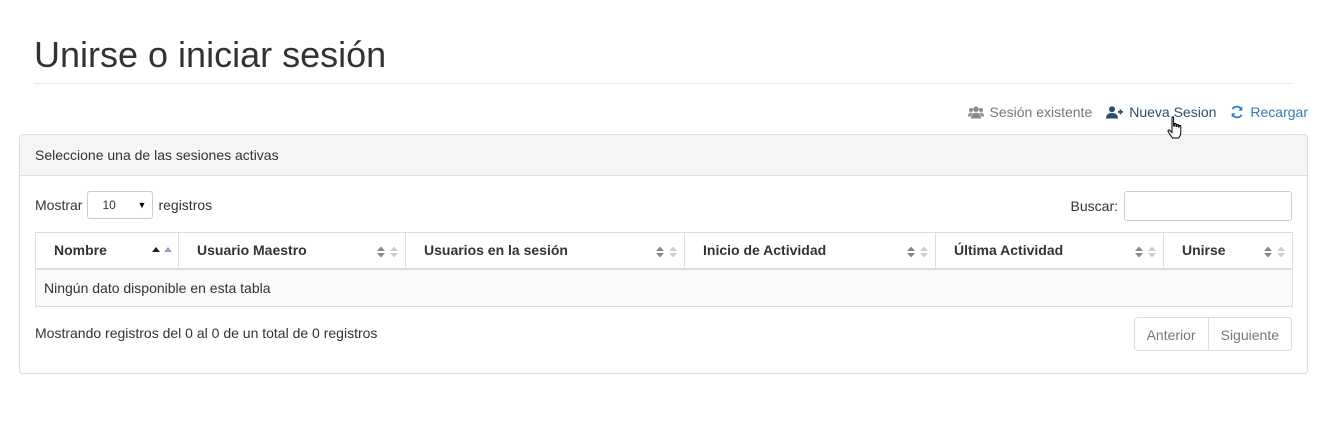 This screenshot has height=442, width=1324. What do you see at coordinates (120, 205) in the screenshot?
I see `page-length-select: 10 ▼` at bounding box center [120, 205].